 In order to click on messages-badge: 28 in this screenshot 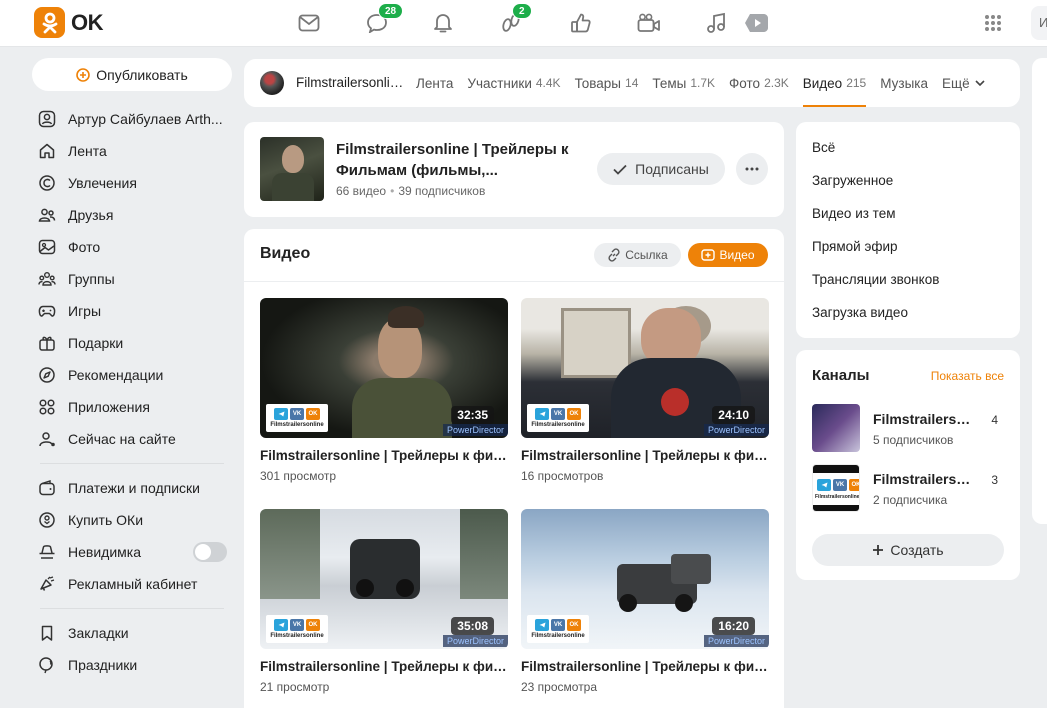, I will do `click(391, 11)`.